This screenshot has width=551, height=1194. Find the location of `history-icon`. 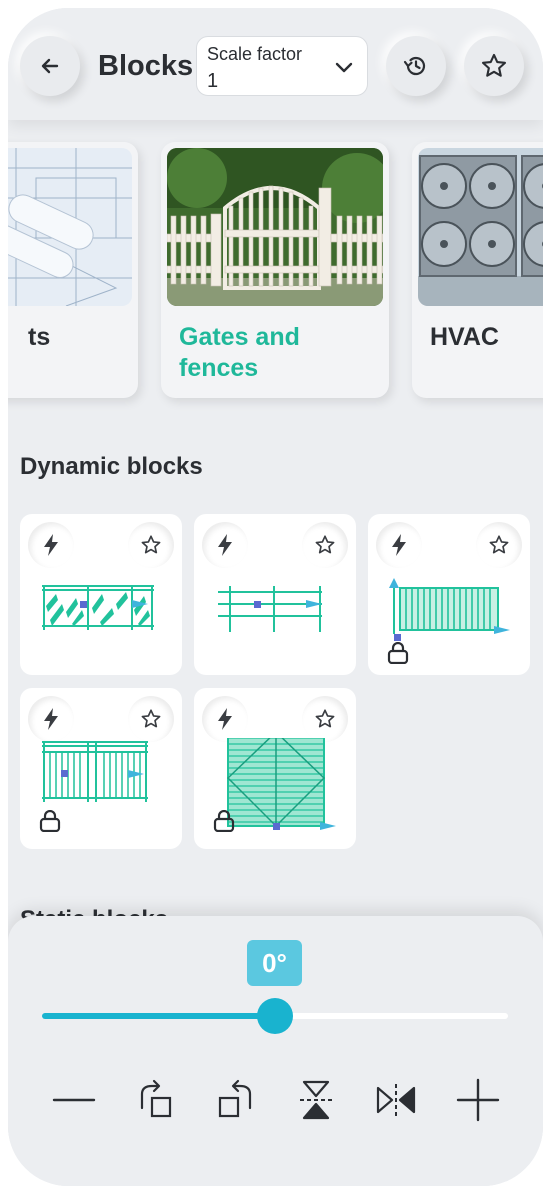

history-icon is located at coordinates (414, 66).